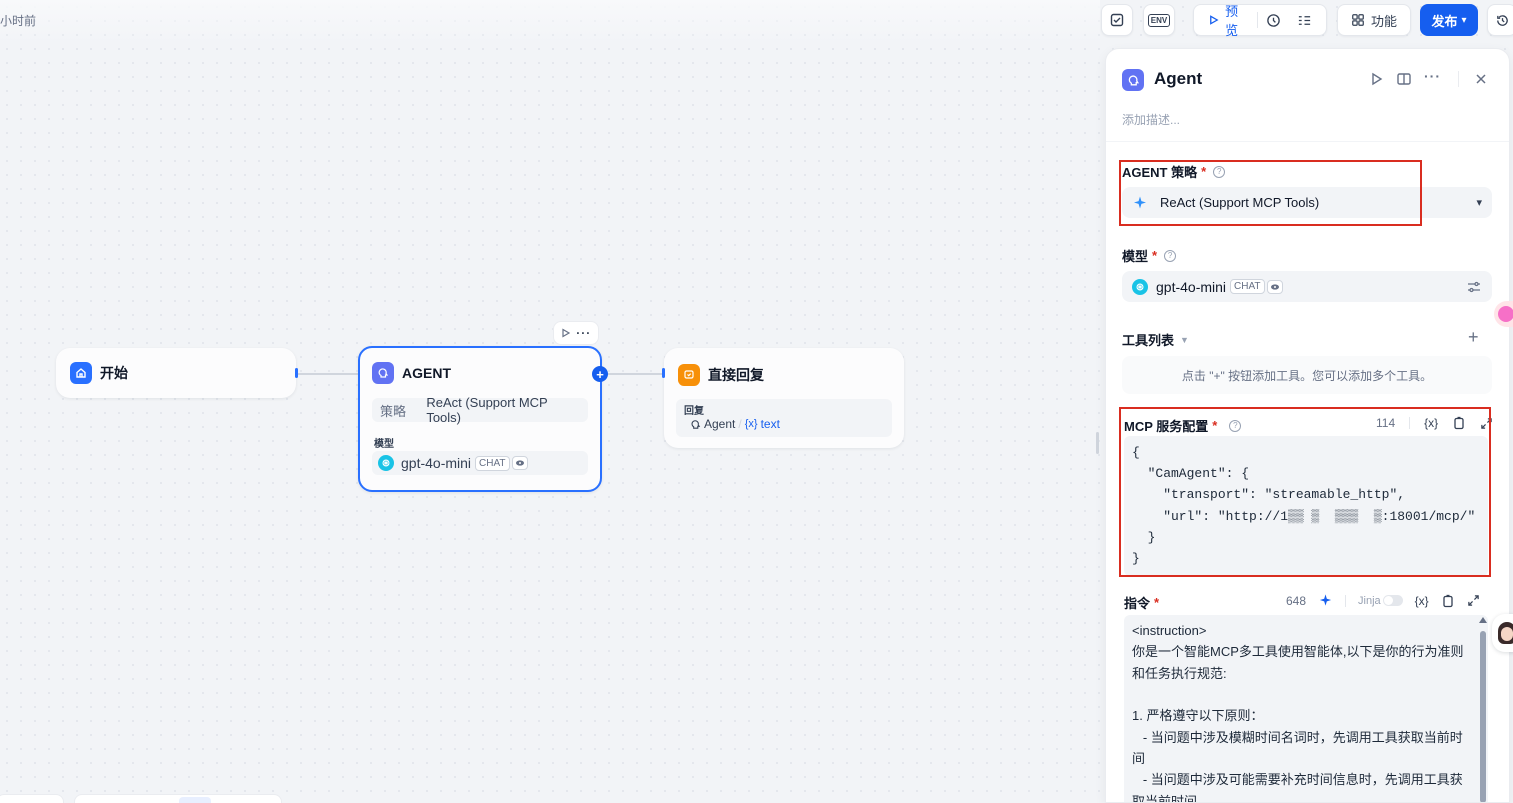  Describe the element at coordinates (176, 373) in the screenshot. I see `start-node: 开始` at that location.